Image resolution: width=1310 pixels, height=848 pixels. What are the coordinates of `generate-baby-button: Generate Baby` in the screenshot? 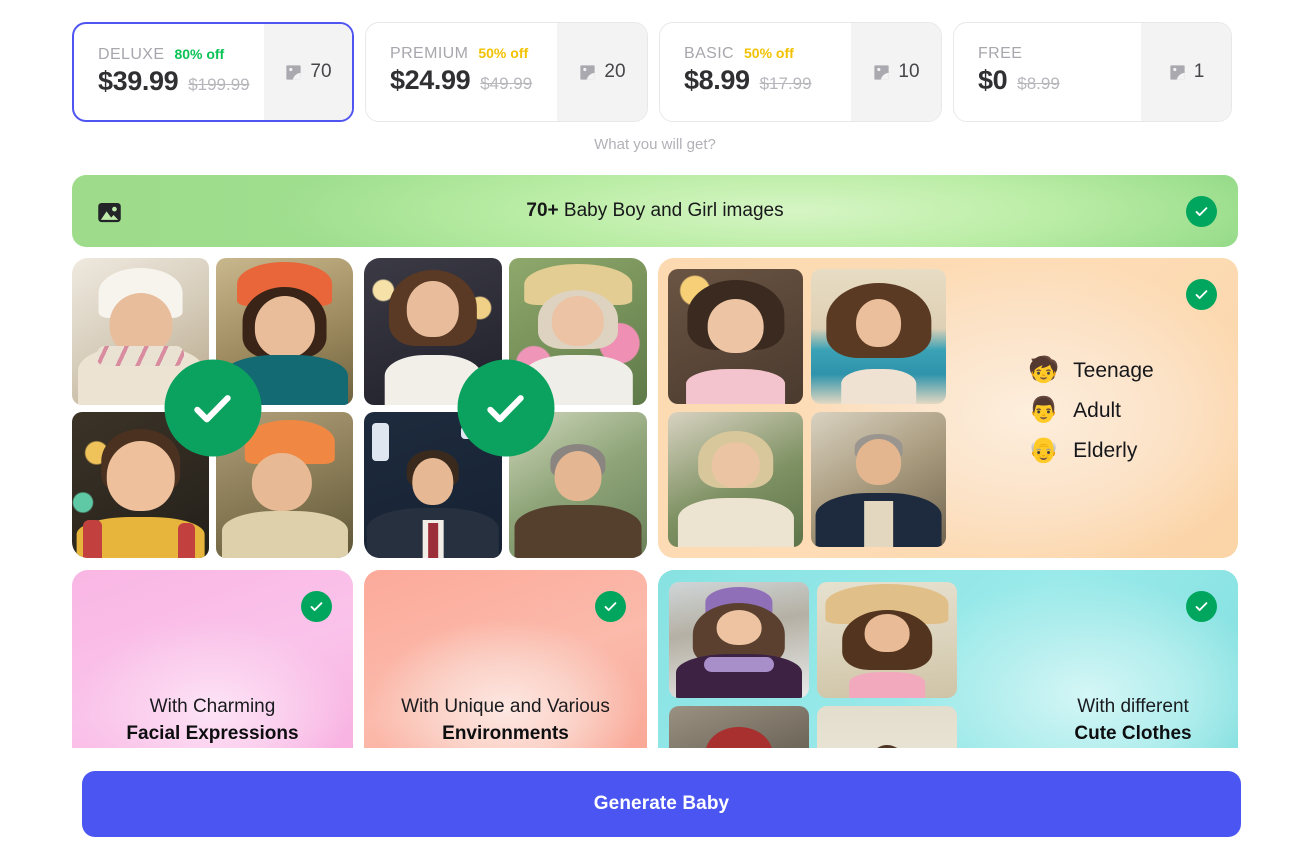 It's located at (661, 804).